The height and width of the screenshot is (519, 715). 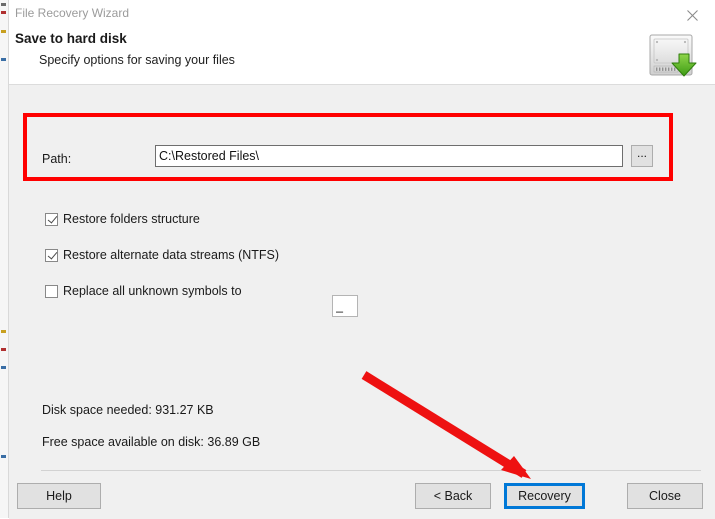 I want to click on replacement-symbol-input, so click(x=345, y=306).